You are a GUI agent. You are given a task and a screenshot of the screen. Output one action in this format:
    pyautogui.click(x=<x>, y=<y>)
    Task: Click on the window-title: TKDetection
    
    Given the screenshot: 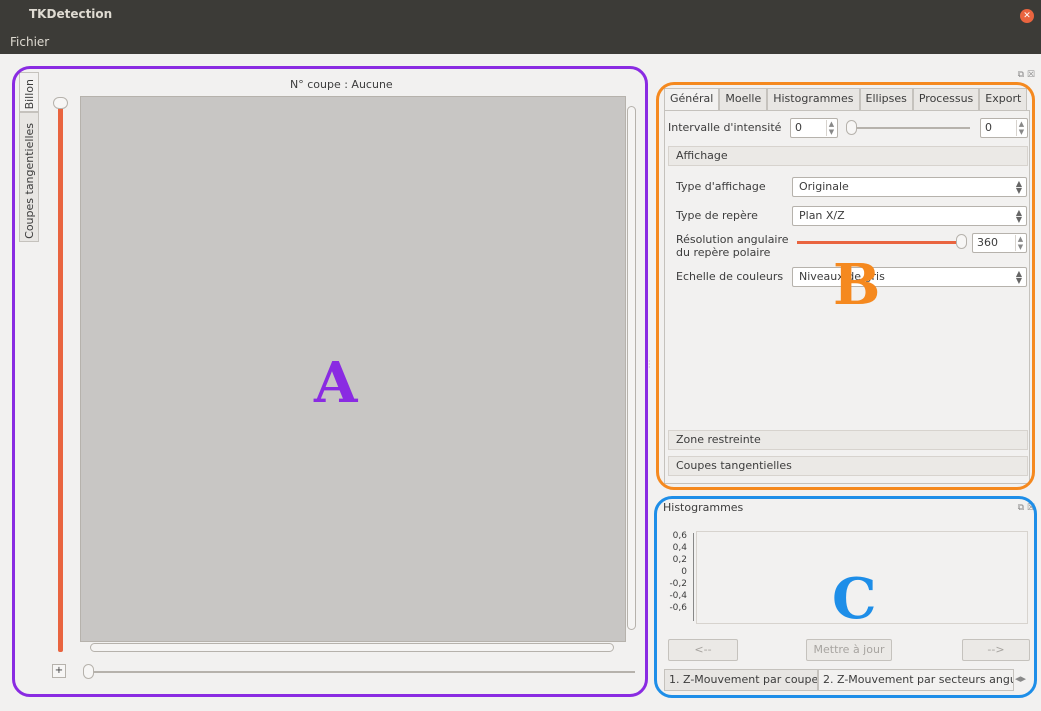 What is the action you would take?
    pyautogui.click(x=71, y=14)
    